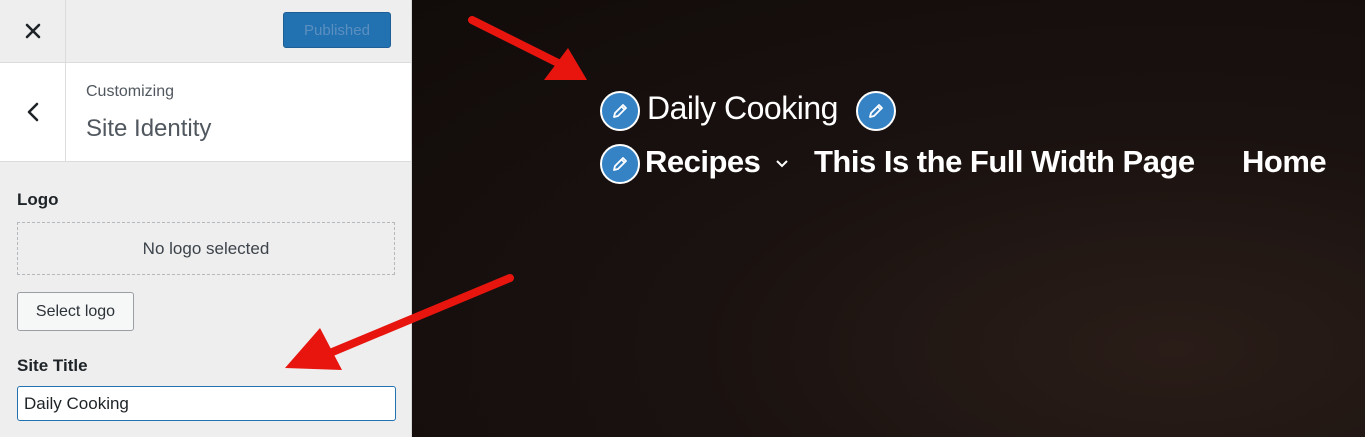  What do you see at coordinates (205, 112) in the screenshot?
I see `section-header: Customizing Site Identity` at bounding box center [205, 112].